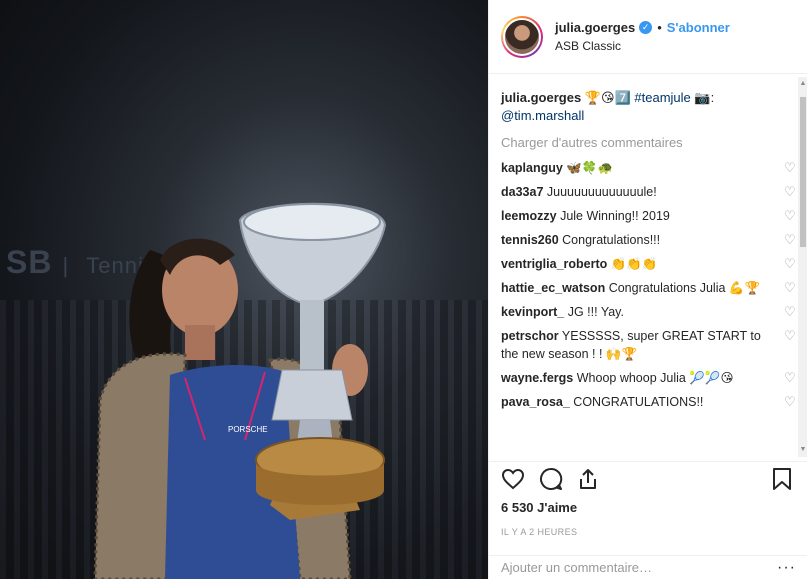  I want to click on comment-username: pava_rosa_, so click(535, 402).